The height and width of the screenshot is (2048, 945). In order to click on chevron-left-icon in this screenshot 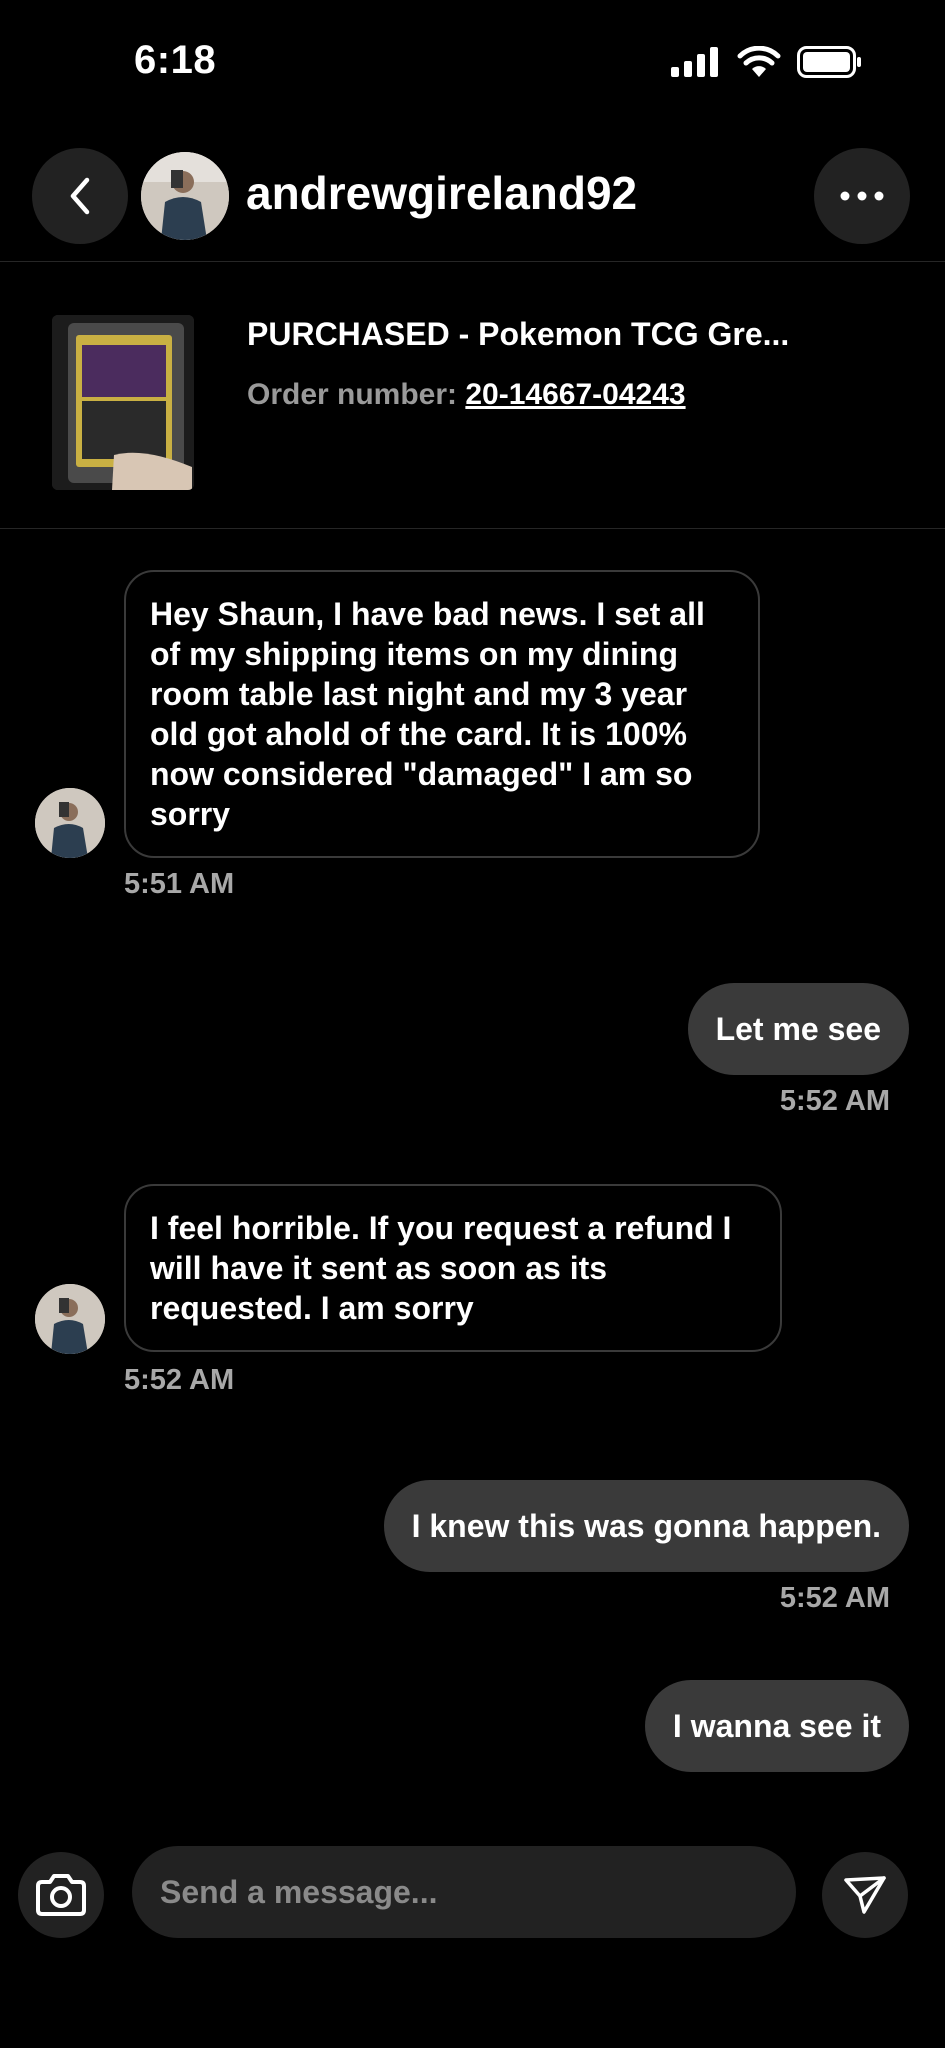, I will do `click(80, 196)`.